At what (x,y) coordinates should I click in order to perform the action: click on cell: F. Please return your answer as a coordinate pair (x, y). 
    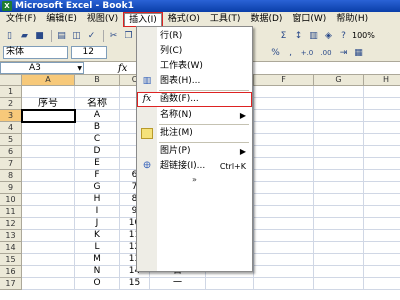
    Looking at the image, I should click on (97, 176).